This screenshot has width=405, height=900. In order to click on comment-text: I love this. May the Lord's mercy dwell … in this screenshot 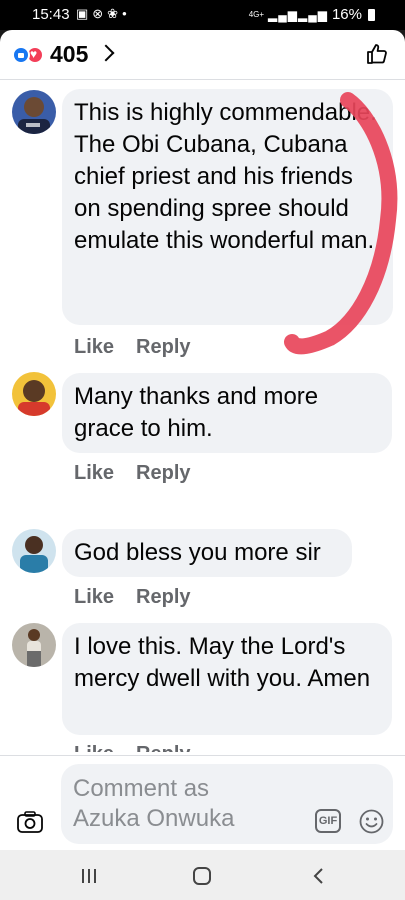, I will do `click(222, 662)`.